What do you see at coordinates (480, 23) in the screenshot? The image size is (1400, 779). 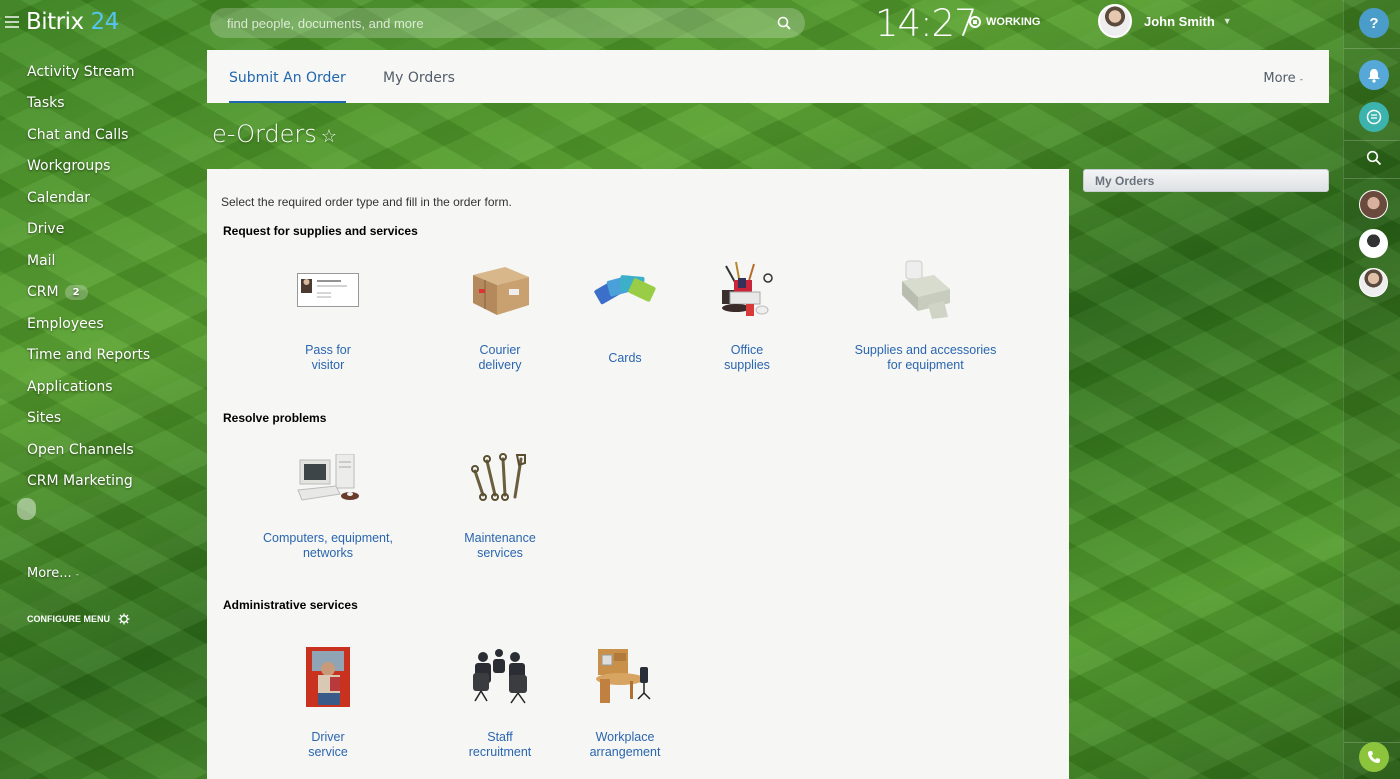 I see `search-input` at bounding box center [480, 23].